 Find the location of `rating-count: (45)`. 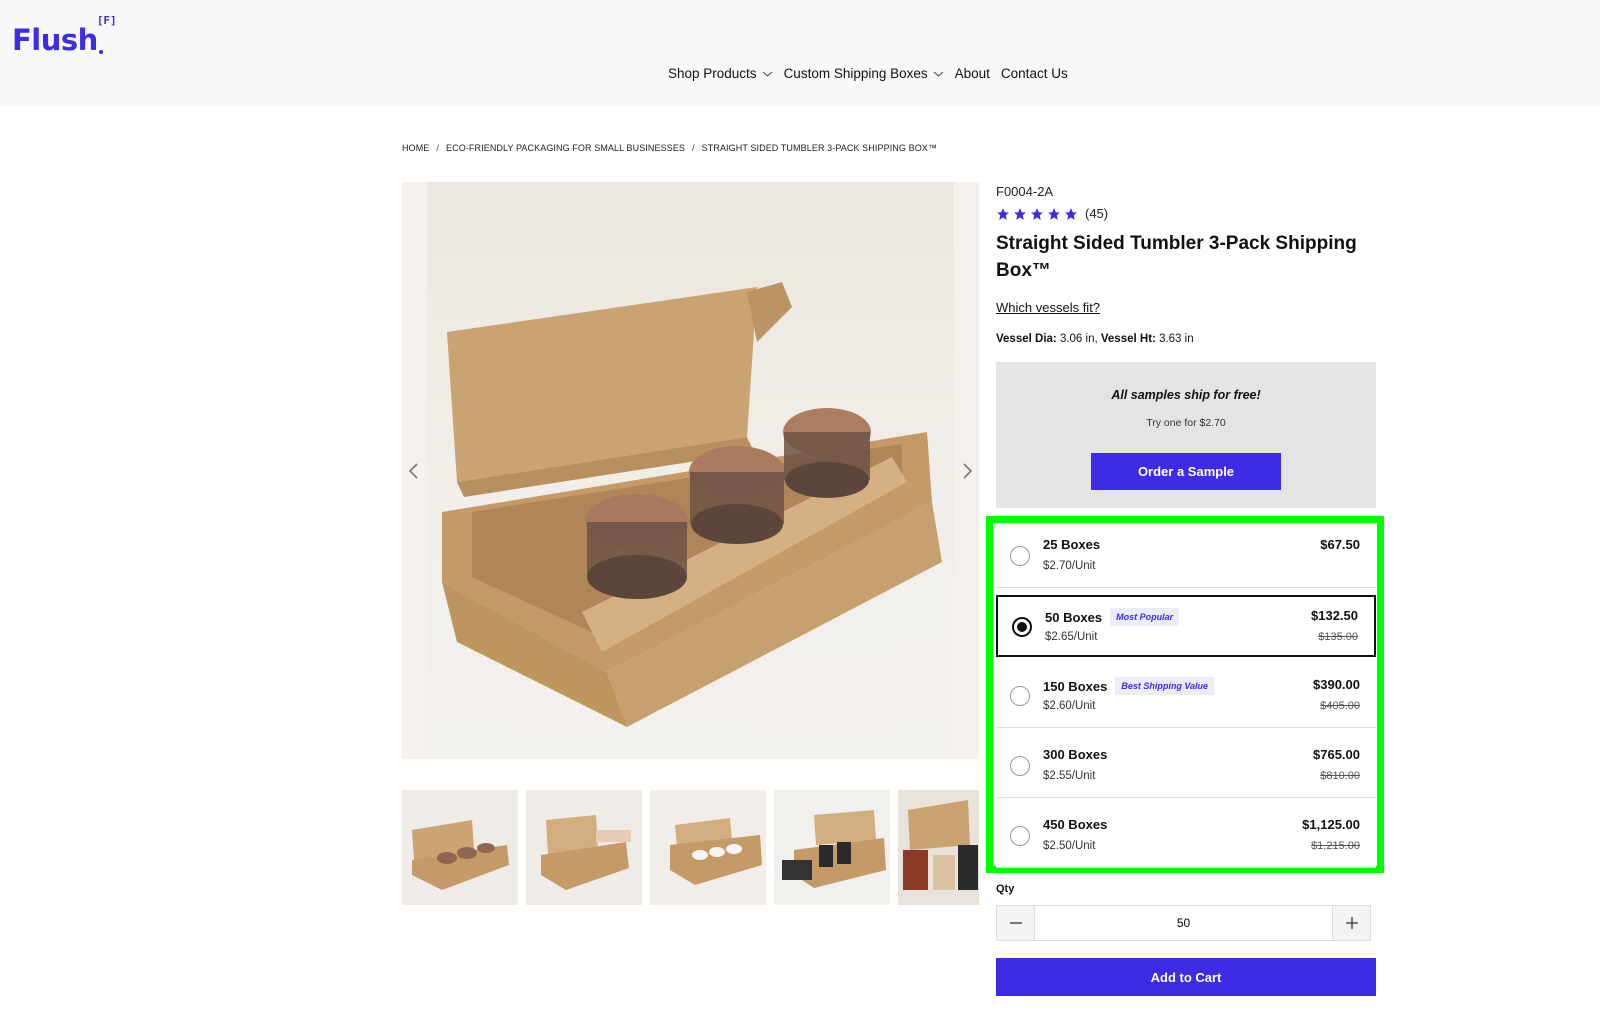

rating-count: (45) is located at coordinates (1097, 213).